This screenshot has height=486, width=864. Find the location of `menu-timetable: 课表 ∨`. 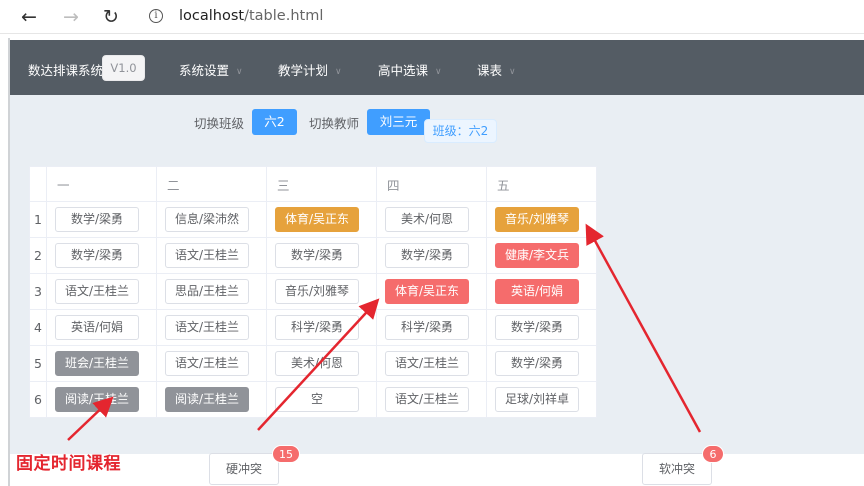

menu-timetable: 课表 ∨ is located at coordinates (496, 69).